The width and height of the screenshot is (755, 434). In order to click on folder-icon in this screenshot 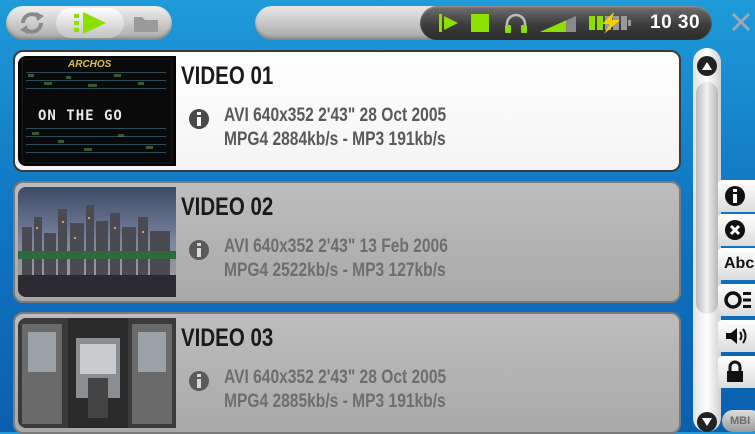, I will do `click(146, 24)`.